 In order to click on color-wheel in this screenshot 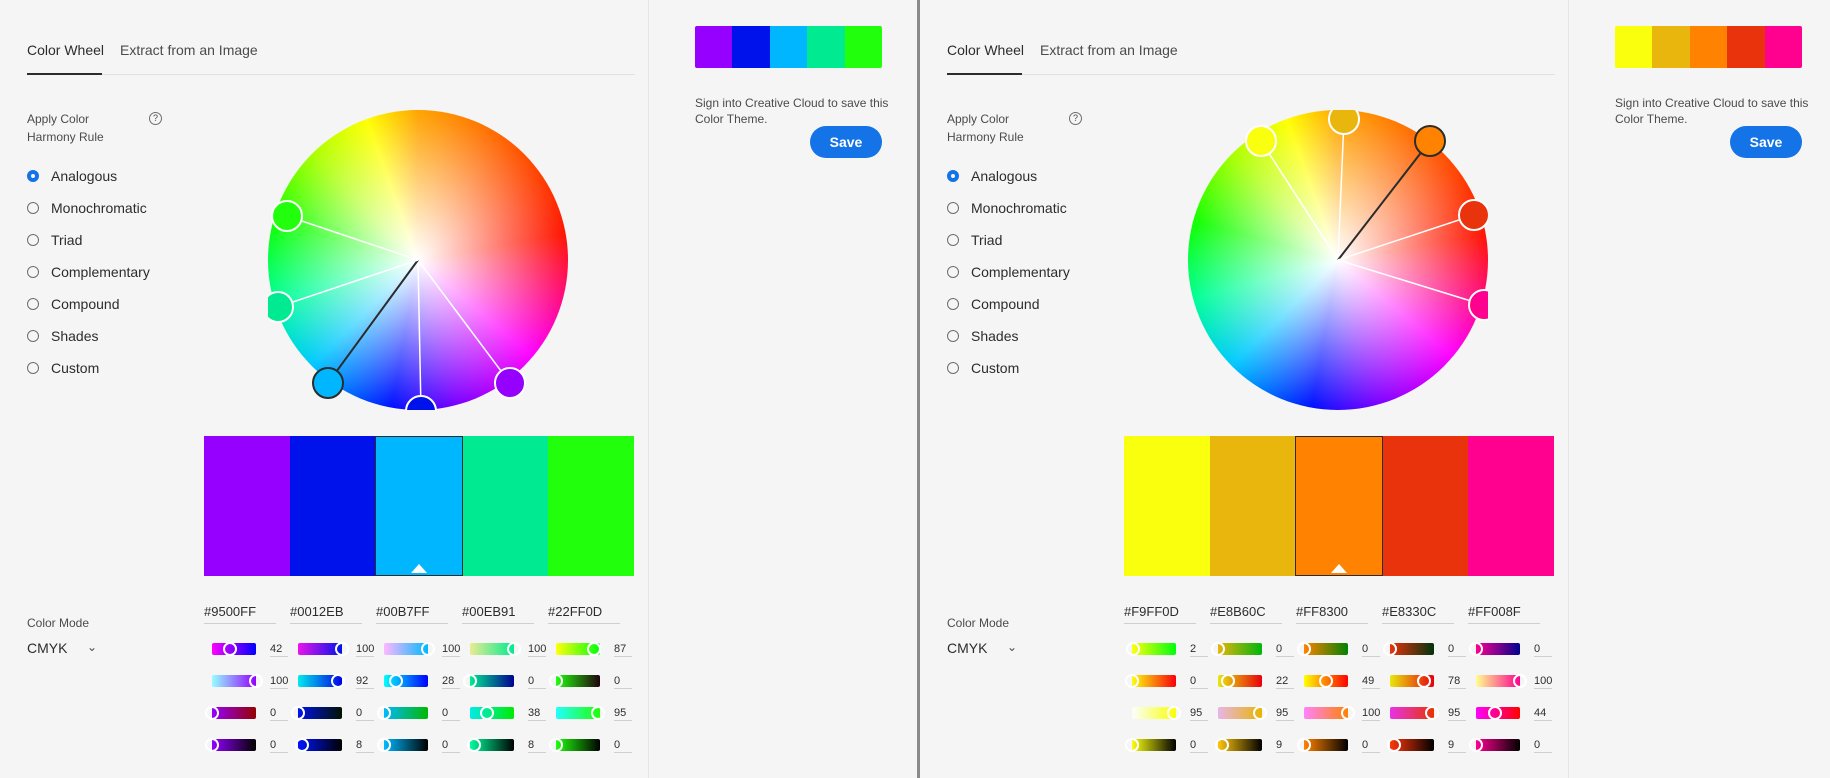, I will do `click(1338, 260)`.